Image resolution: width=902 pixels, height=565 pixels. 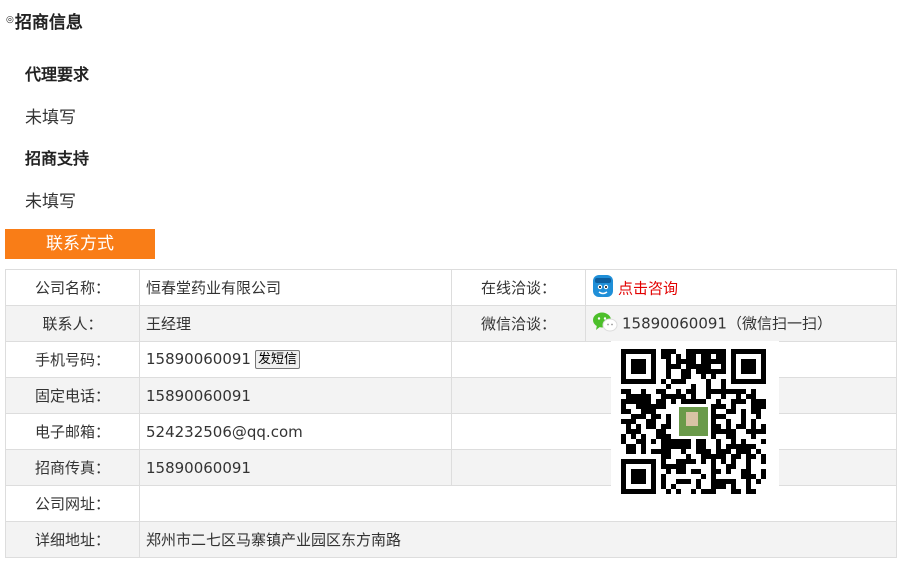 I want to click on email-value: 524232506@qq.com, so click(x=295, y=431).